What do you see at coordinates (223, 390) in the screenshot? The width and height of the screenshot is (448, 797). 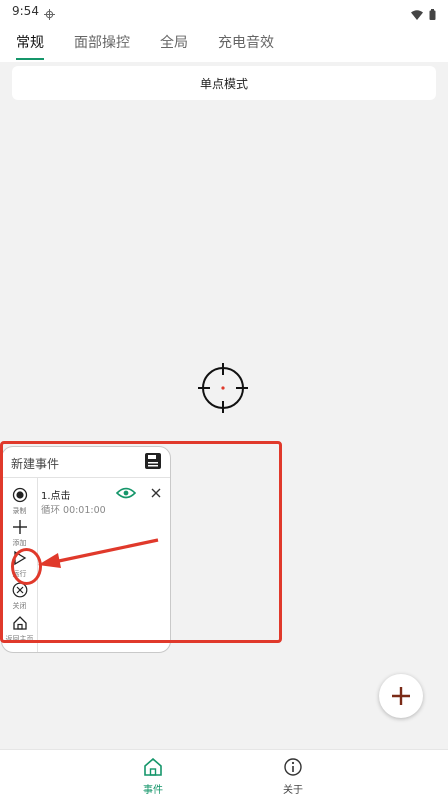 I see `crosshair-target-icon` at bounding box center [223, 390].